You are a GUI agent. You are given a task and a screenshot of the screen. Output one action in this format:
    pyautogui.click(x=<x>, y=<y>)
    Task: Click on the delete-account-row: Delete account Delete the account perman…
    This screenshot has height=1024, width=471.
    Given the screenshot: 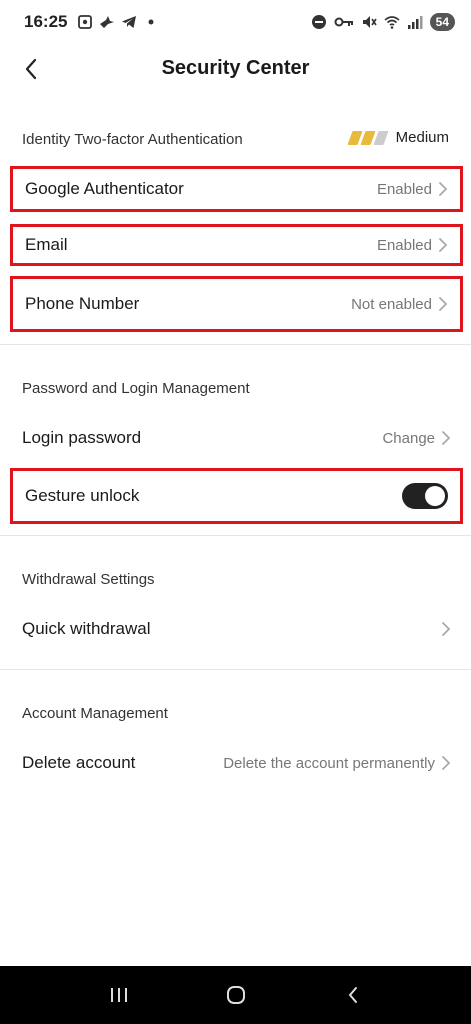 What is the action you would take?
    pyautogui.click(x=236, y=763)
    